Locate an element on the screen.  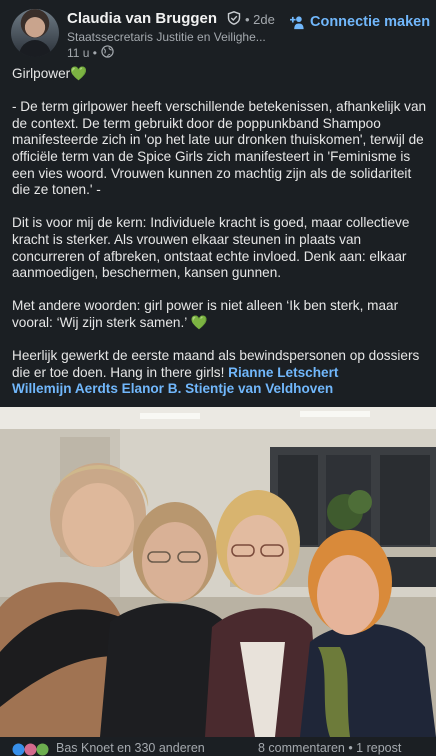
mention-link: Rianne Letschert is located at coordinates (283, 372).